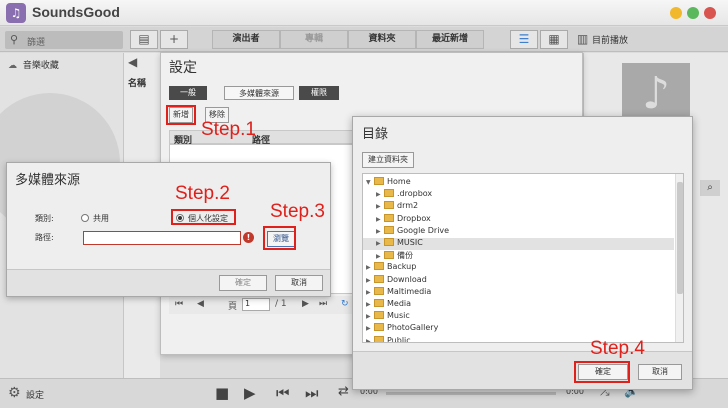 This screenshot has height=408, width=728. Describe the element at coordinates (415, 194) in the screenshot. I see `tree-item-label: .dropbox` at that location.